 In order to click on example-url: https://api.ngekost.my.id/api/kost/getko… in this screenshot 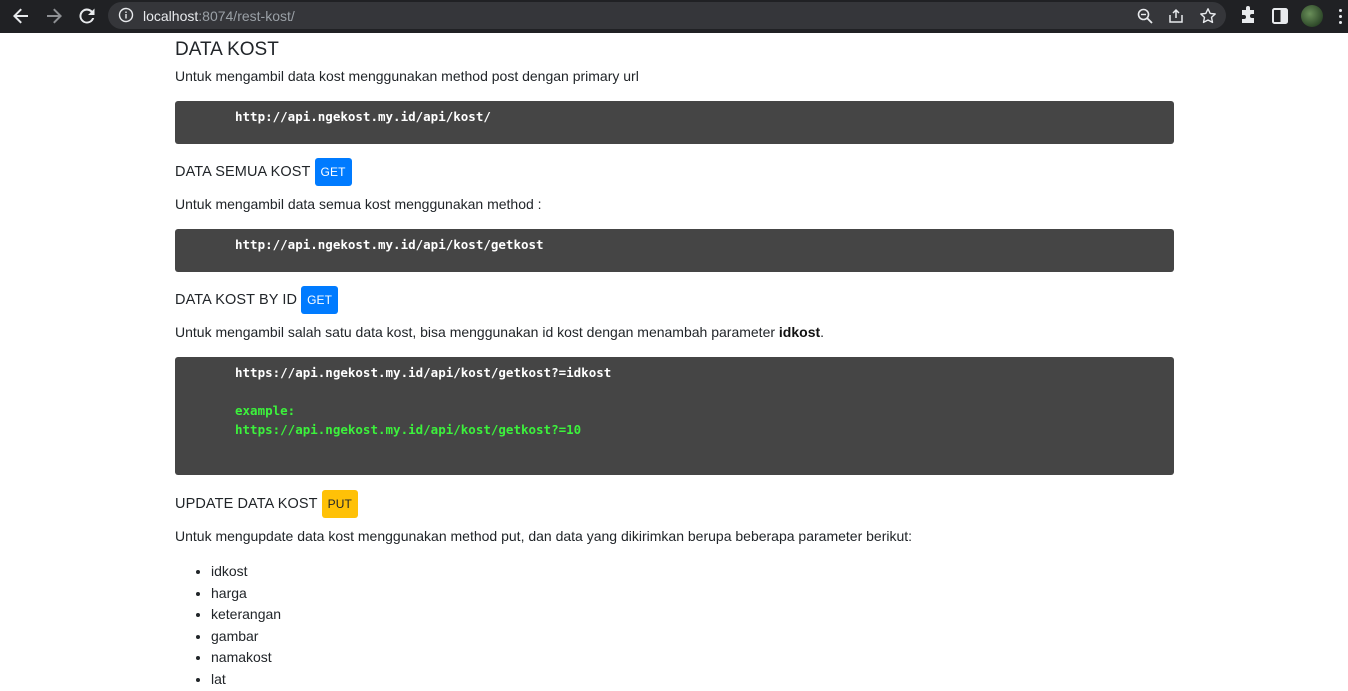, I will do `click(408, 429)`.